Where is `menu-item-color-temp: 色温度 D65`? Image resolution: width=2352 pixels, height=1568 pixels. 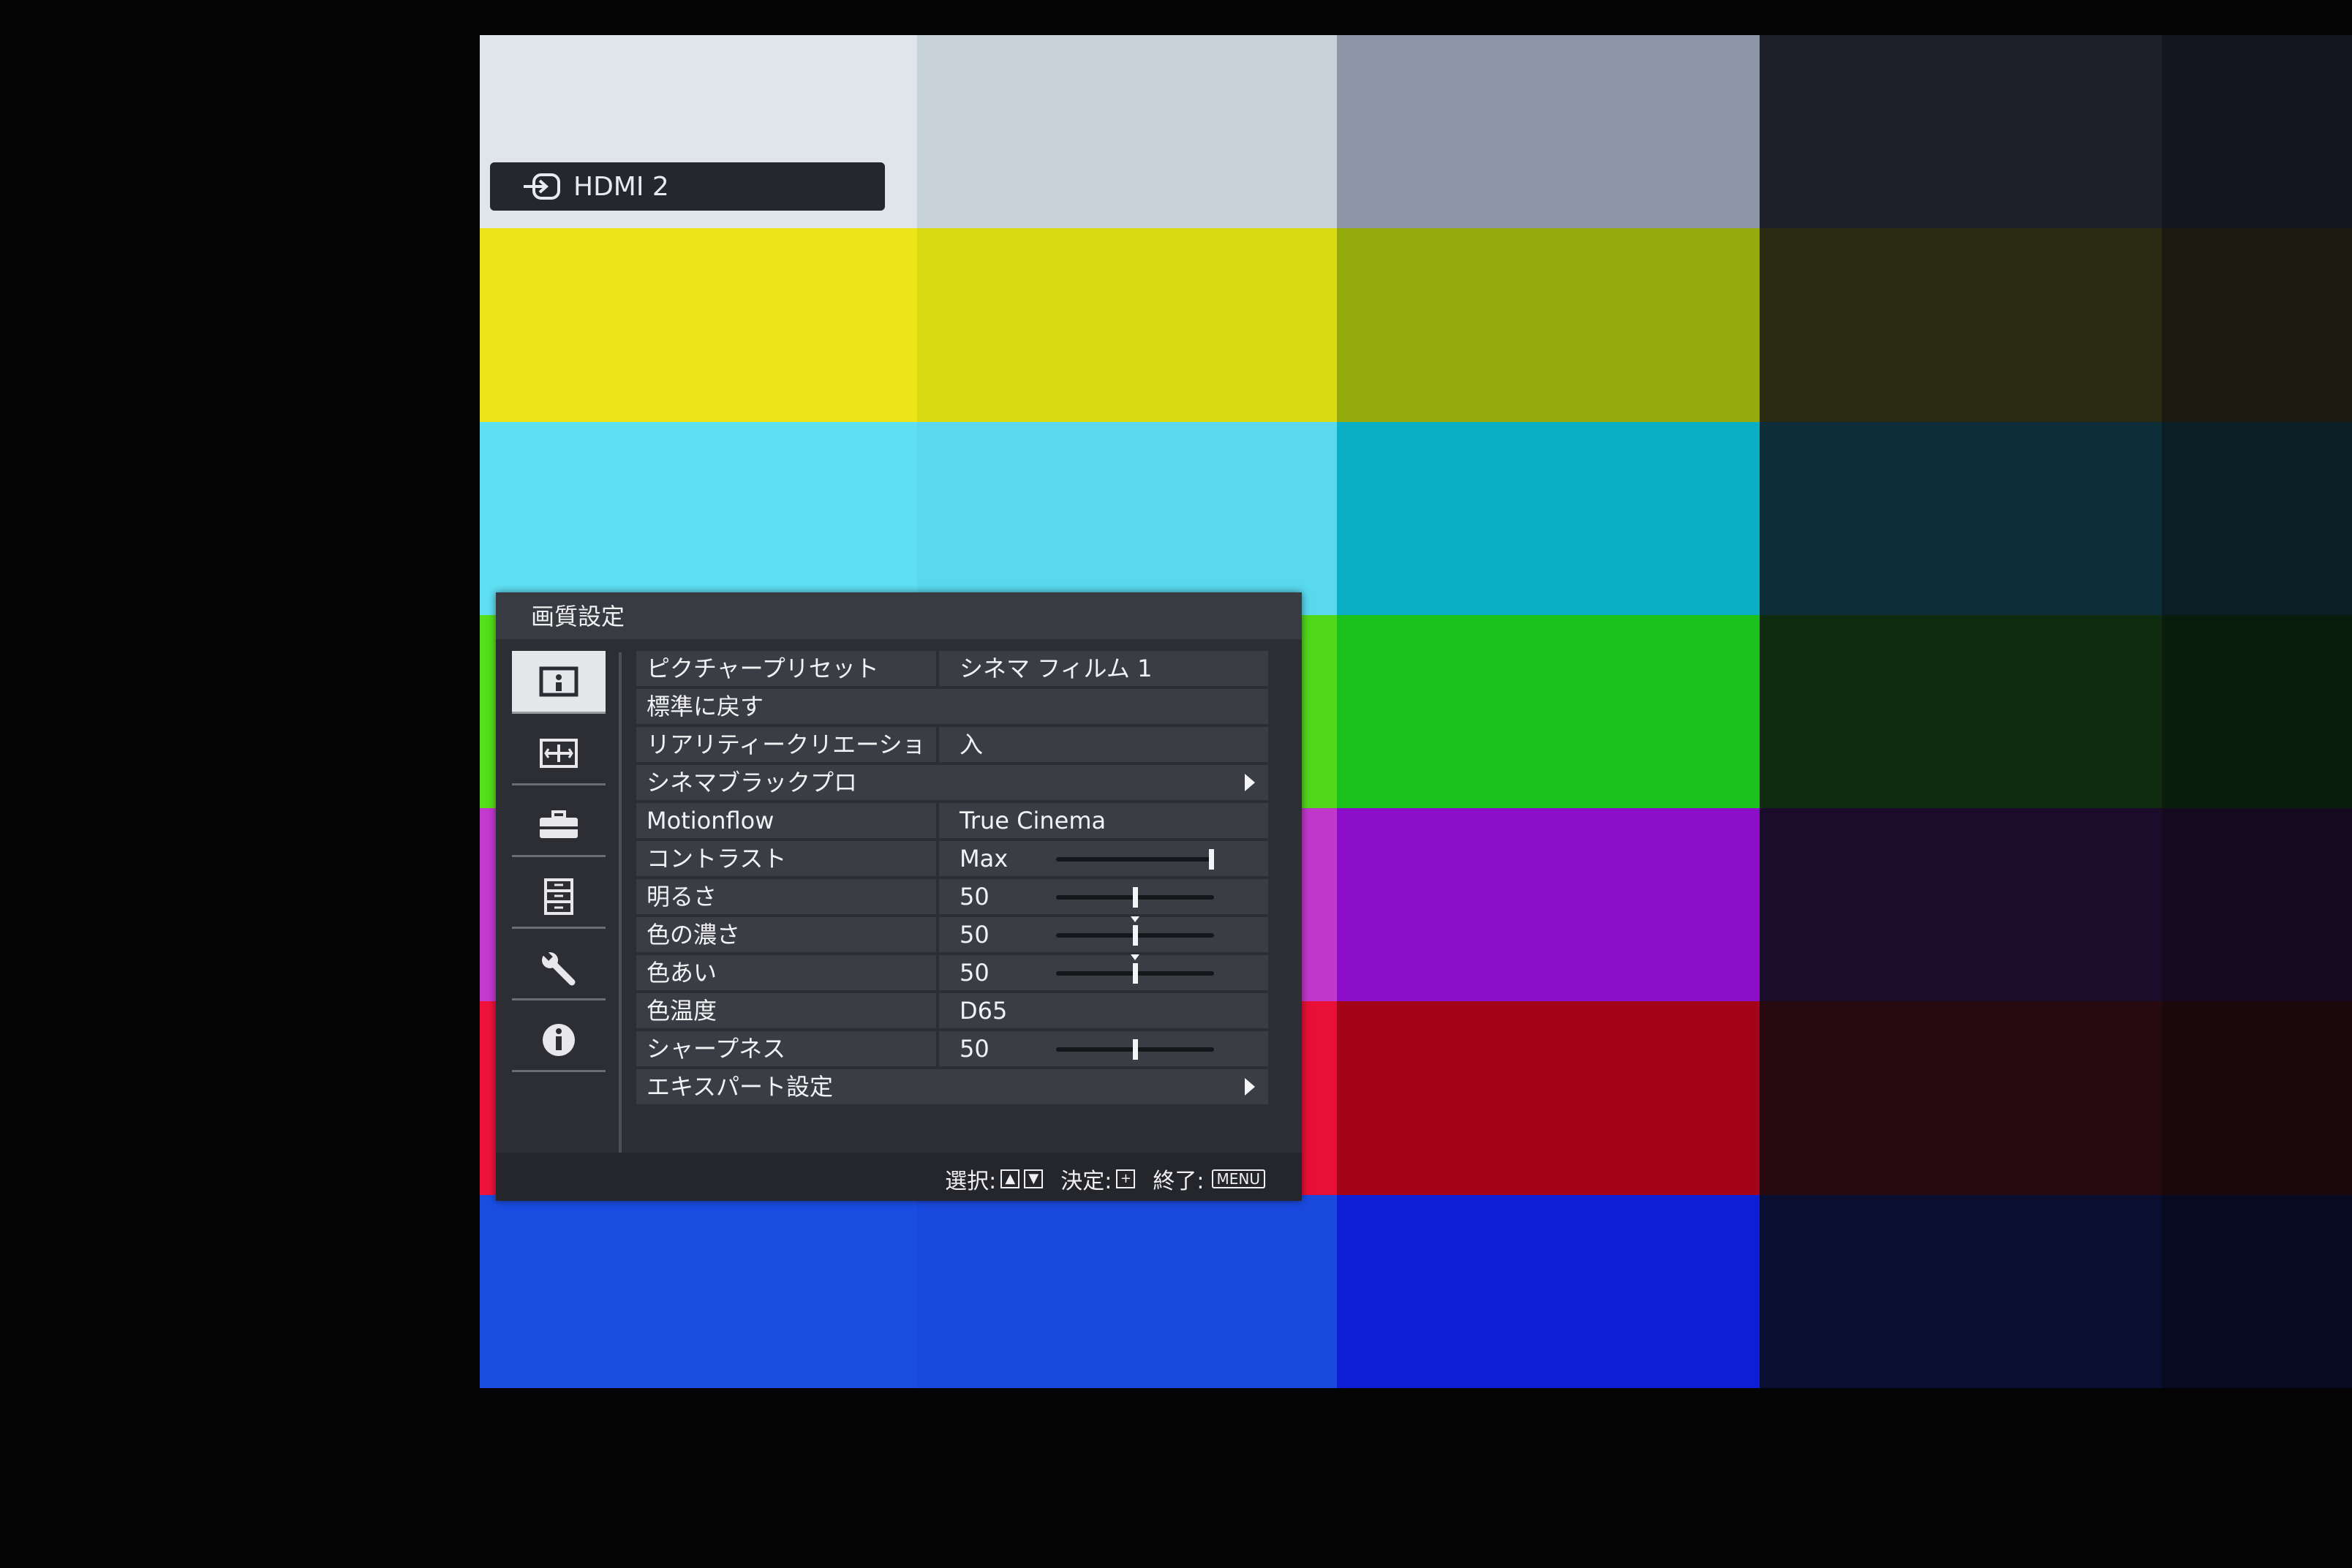
menu-item-color-temp: 色温度 D65 is located at coordinates (952, 1010).